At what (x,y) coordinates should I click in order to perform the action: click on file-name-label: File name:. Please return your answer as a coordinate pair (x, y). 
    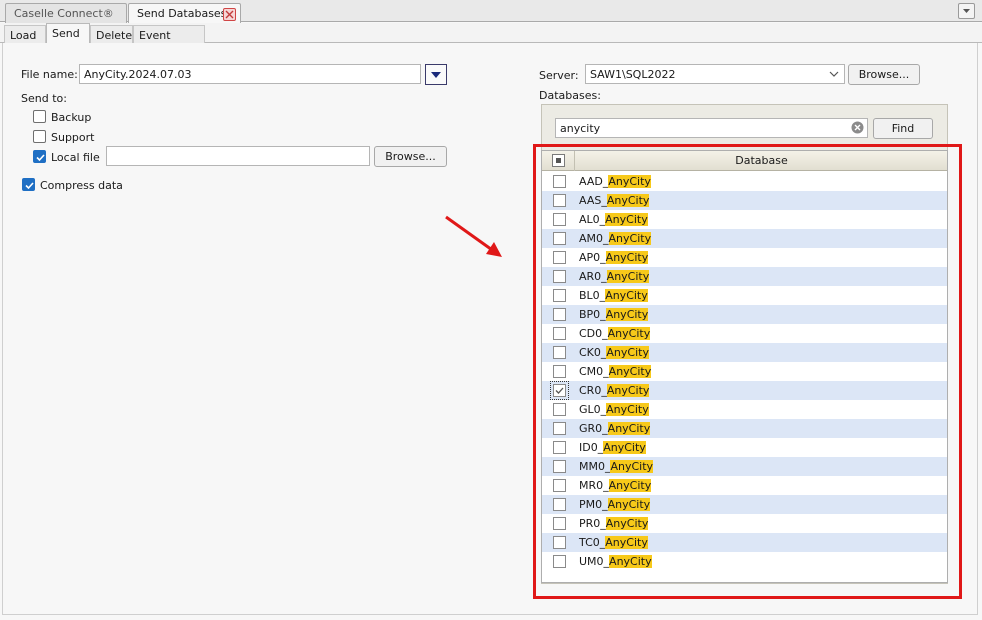
    Looking at the image, I should click on (49, 74).